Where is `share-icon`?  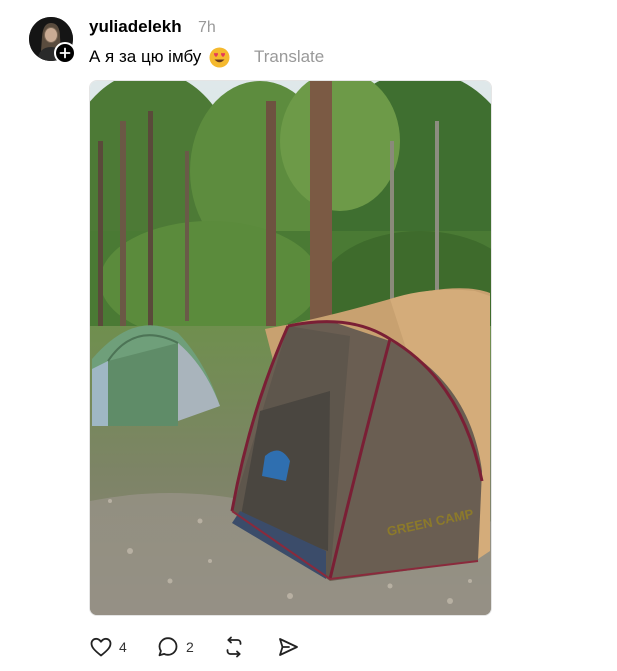
share-icon is located at coordinates (288, 647).